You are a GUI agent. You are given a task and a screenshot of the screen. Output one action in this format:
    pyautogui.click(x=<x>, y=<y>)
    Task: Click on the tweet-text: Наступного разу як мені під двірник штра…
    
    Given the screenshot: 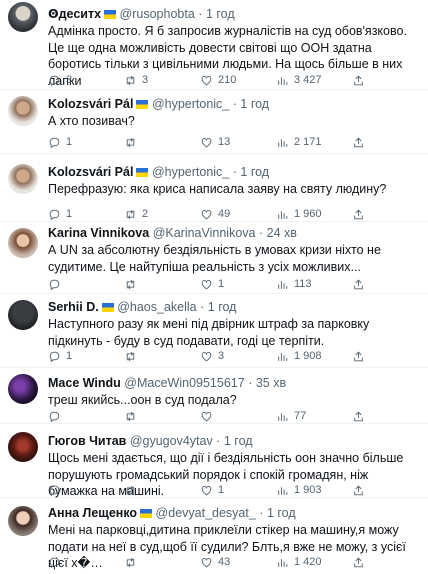 What is the action you would take?
    pyautogui.click(x=209, y=332)
    